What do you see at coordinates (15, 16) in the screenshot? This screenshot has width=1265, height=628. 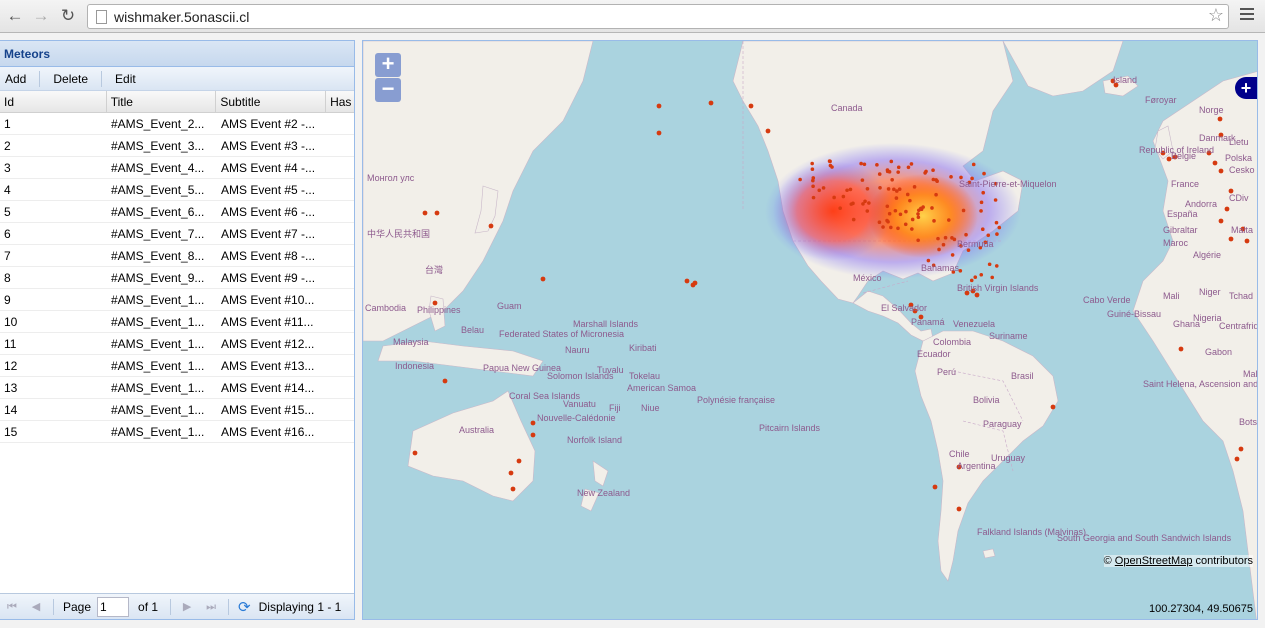 I see `back-arrow-icon: ←` at bounding box center [15, 16].